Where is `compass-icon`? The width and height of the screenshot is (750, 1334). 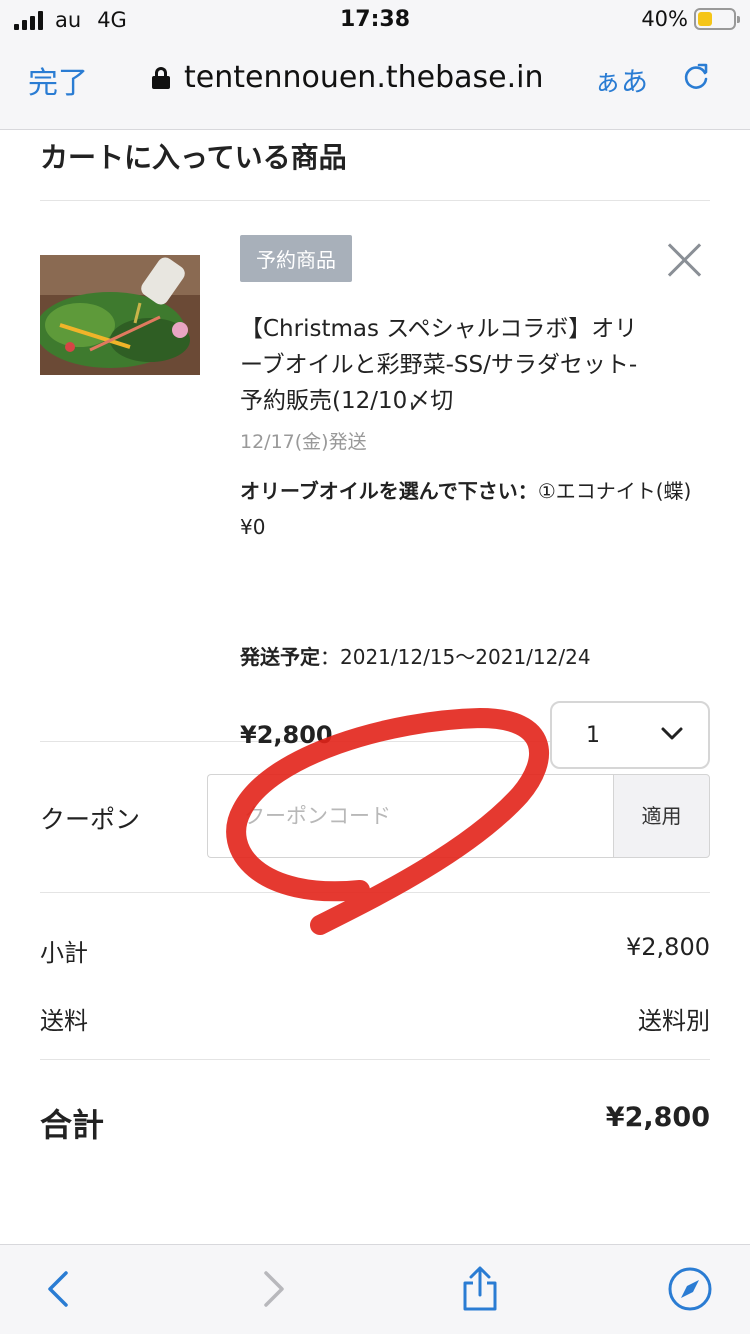
compass-icon is located at coordinates (690, 1289).